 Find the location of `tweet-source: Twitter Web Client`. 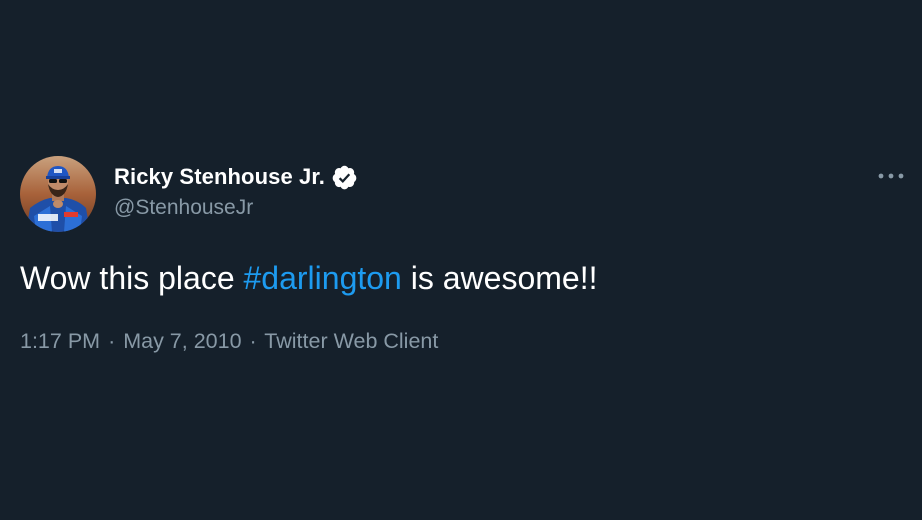

tweet-source: Twitter Web Client is located at coordinates (351, 341).